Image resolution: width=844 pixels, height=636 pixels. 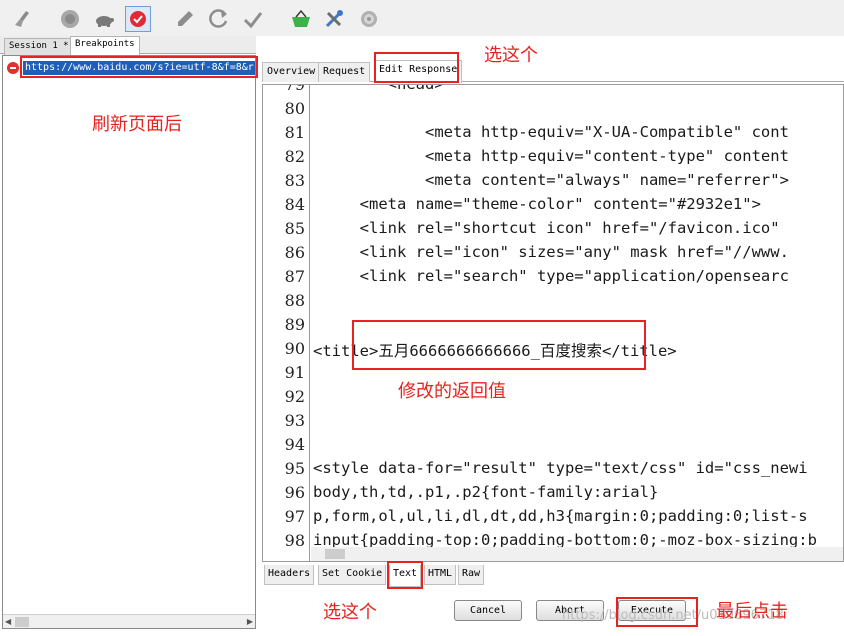 What do you see at coordinates (294, 89) in the screenshot?
I see `line-number: 79` at bounding box center [294, 89].